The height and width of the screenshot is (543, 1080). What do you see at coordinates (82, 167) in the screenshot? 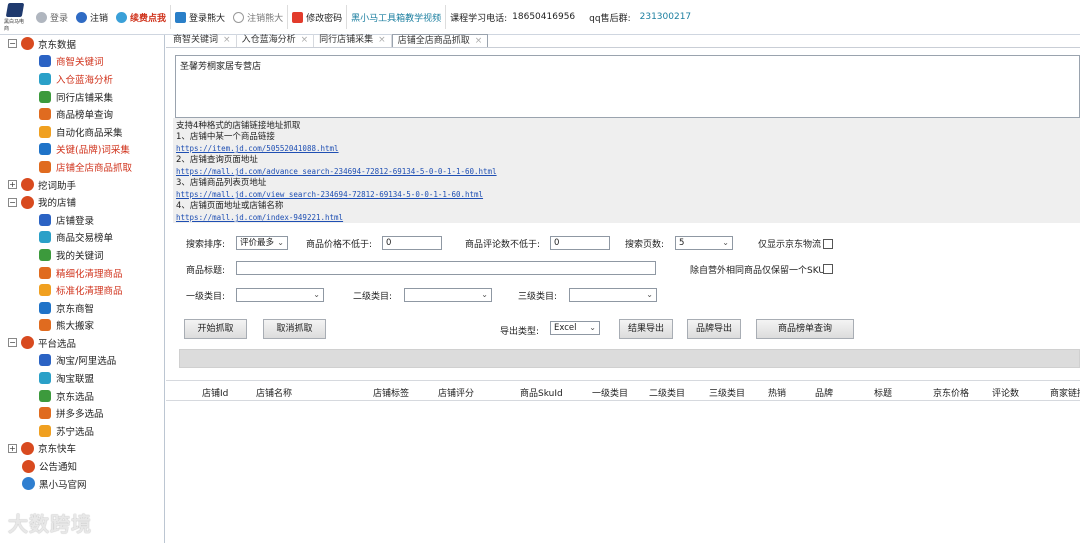
I see `sidebar-item: 店铺全店商品抓取` at bounding box center [82, 167].